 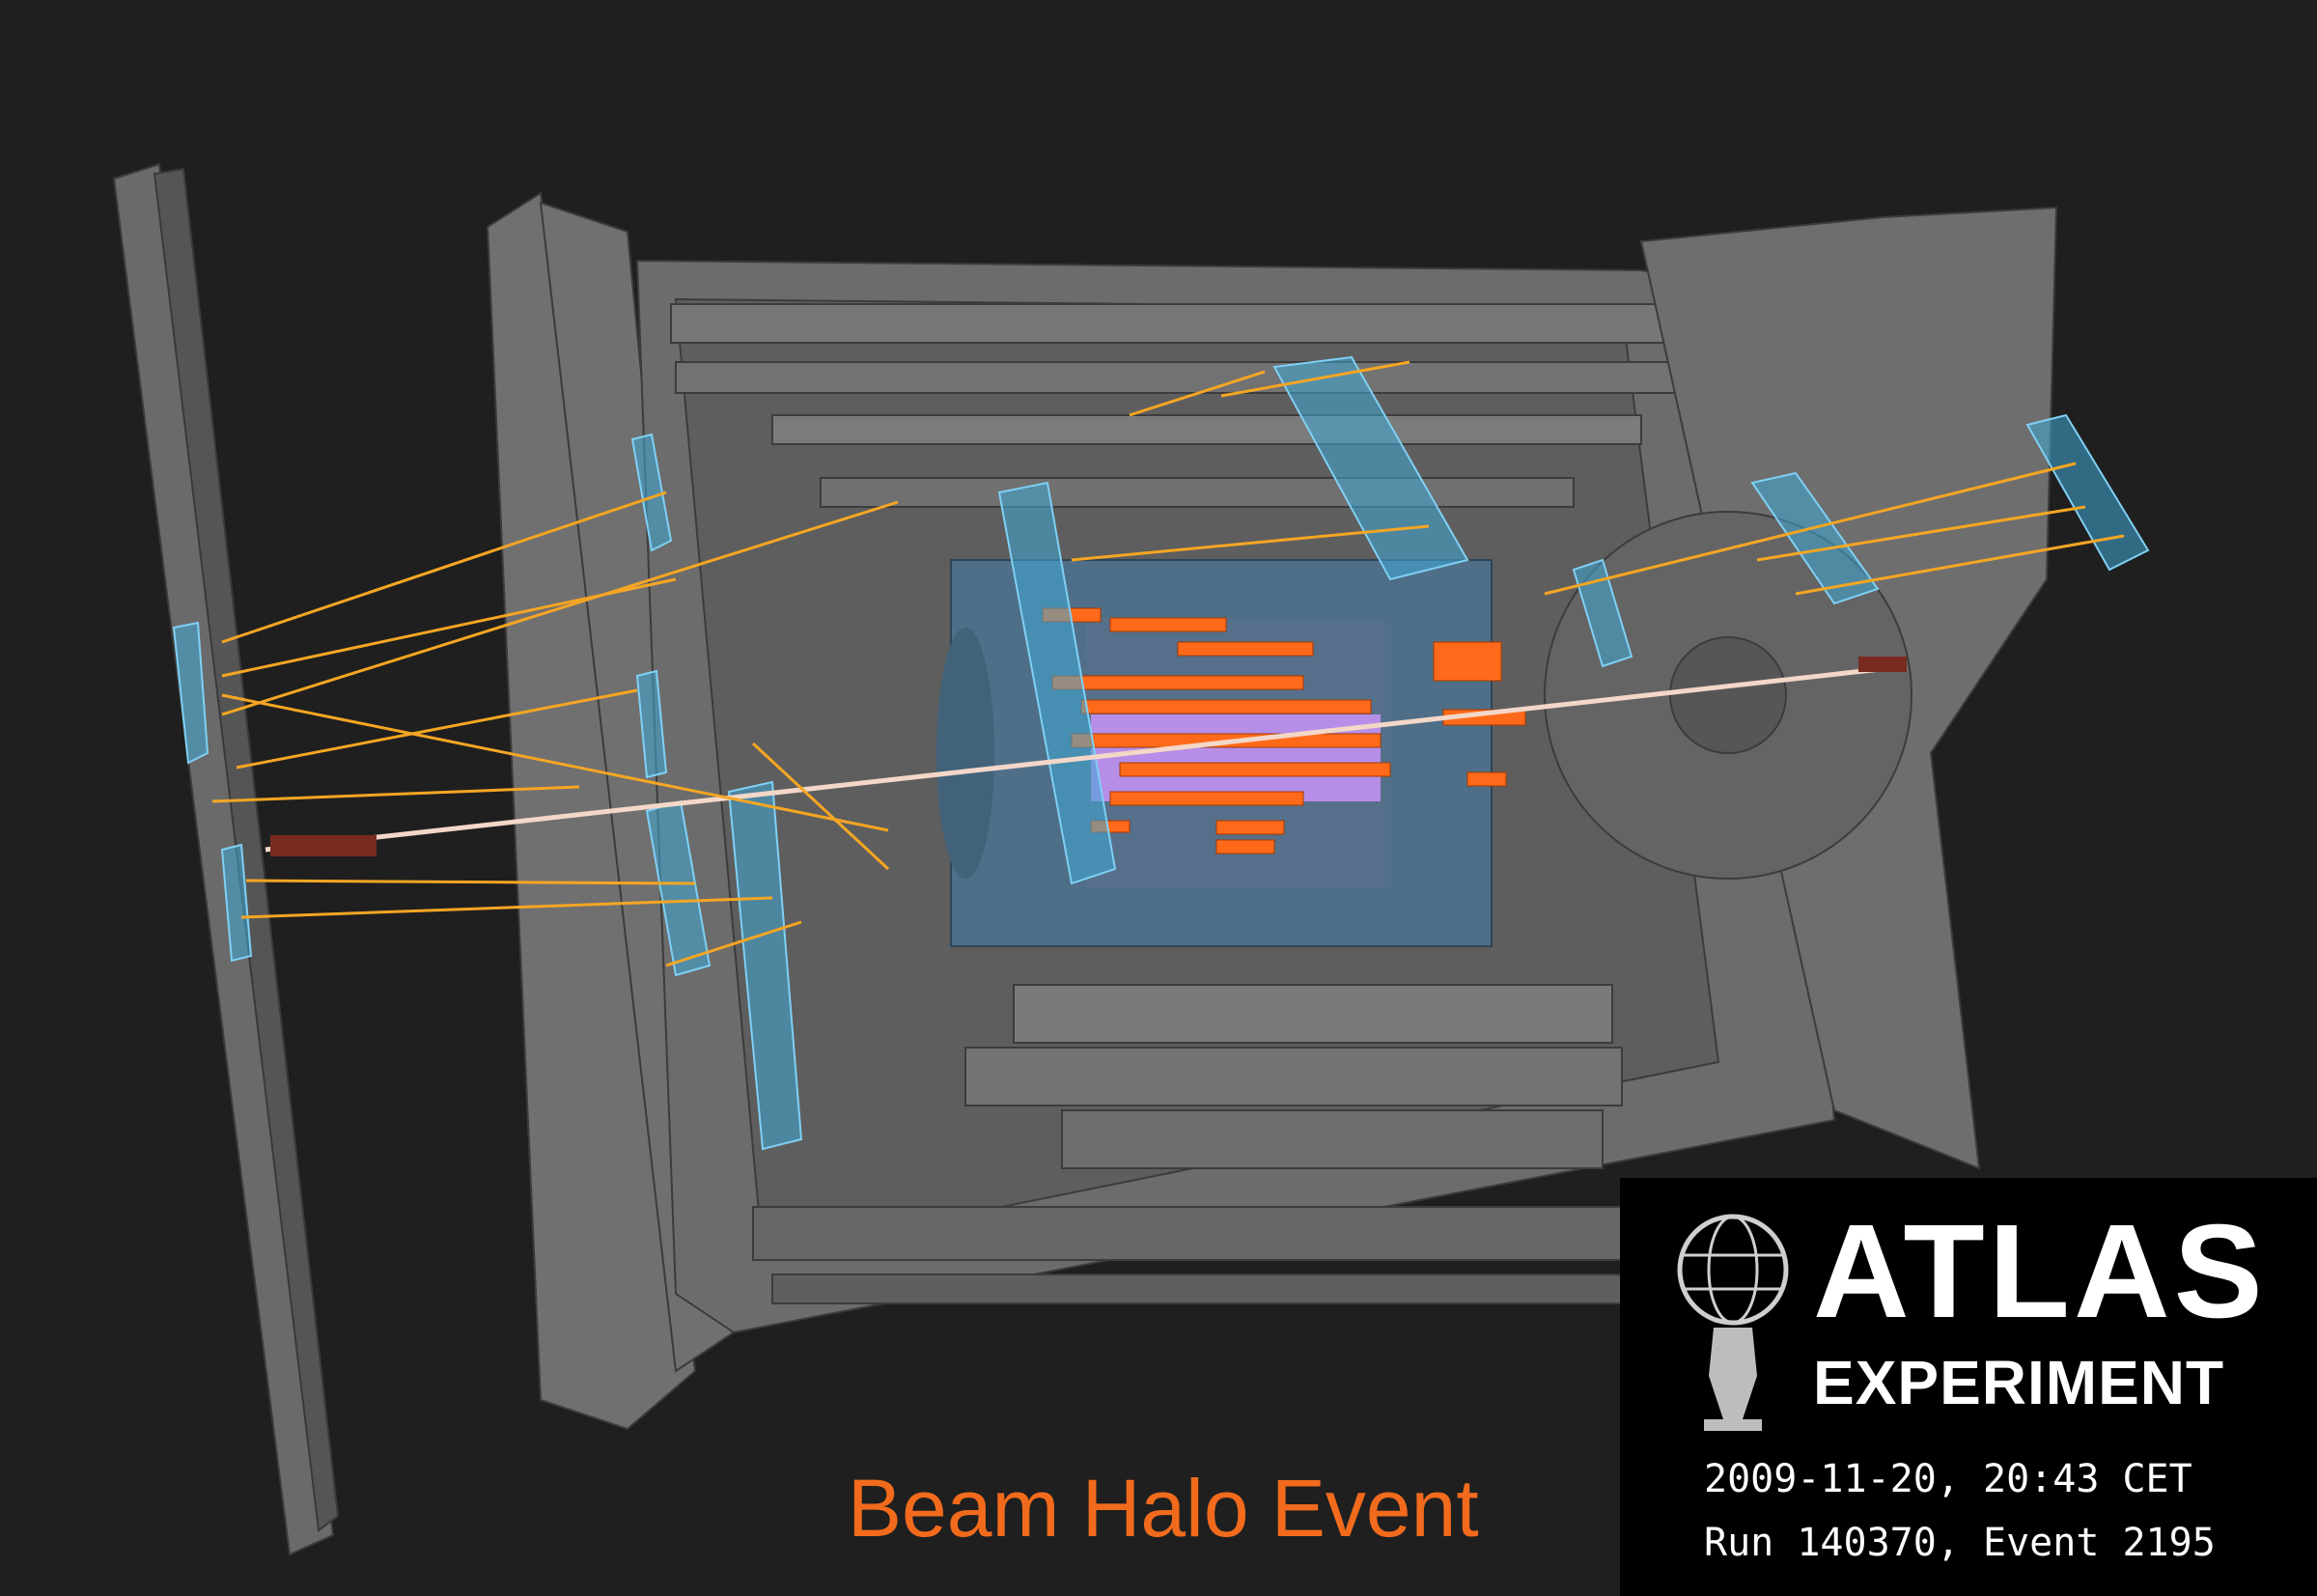 What do you see at coordinates (1163, 1509) in the screenshot?
I see `event-caption: Beam Halo Event` at bounding box center [1163, 1509].